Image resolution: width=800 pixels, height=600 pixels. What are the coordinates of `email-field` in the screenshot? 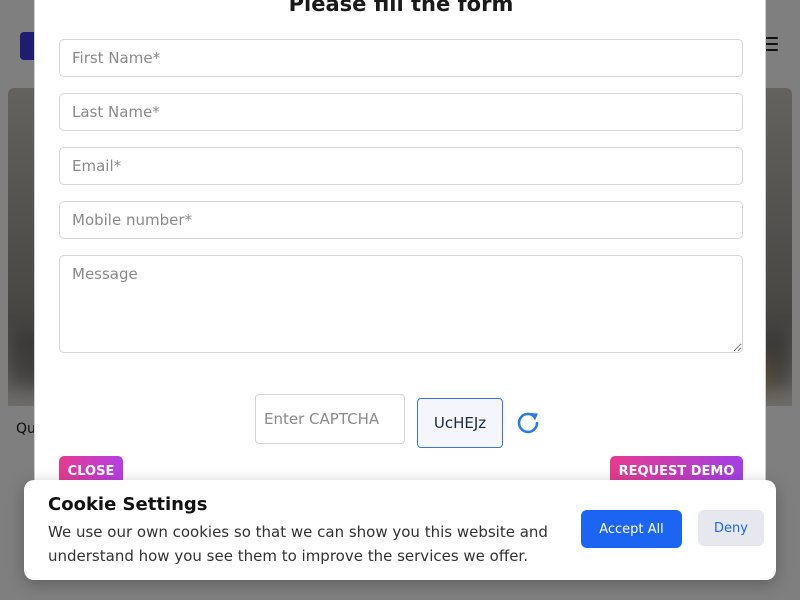 It's located at (401, 166).